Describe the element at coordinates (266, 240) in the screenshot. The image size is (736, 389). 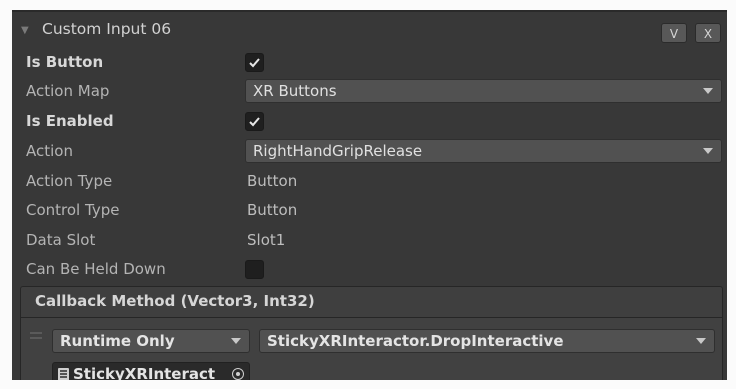
I see `data-slot-value: Slot1` at that location.